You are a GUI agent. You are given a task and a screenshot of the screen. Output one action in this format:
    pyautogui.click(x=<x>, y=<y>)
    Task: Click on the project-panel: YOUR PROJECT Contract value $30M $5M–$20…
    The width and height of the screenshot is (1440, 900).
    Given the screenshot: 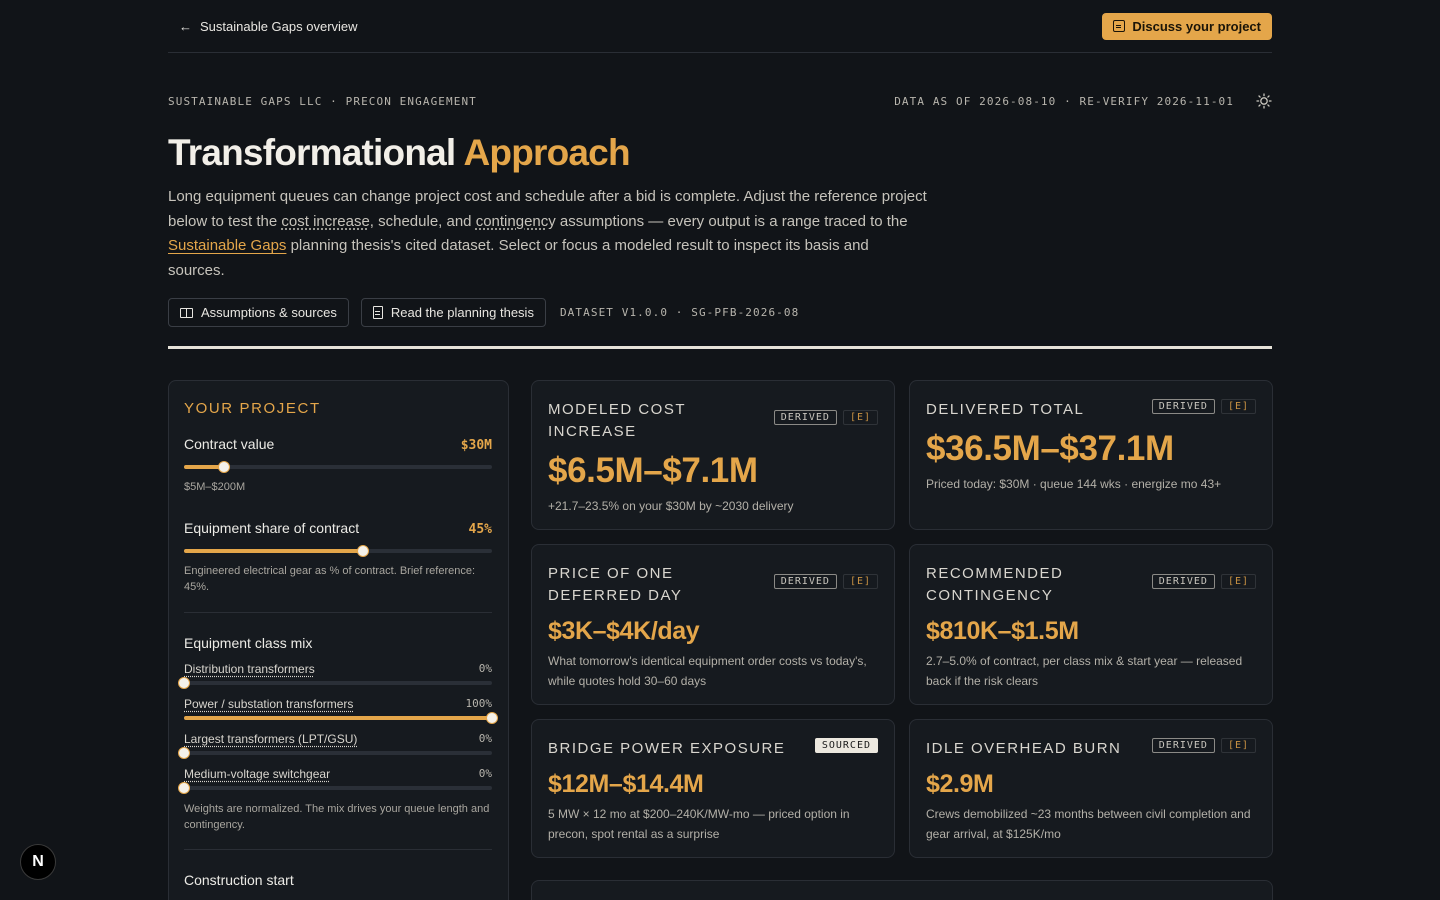 What is the action you would take?
    pyautogui.click(x=338, y=640)
    